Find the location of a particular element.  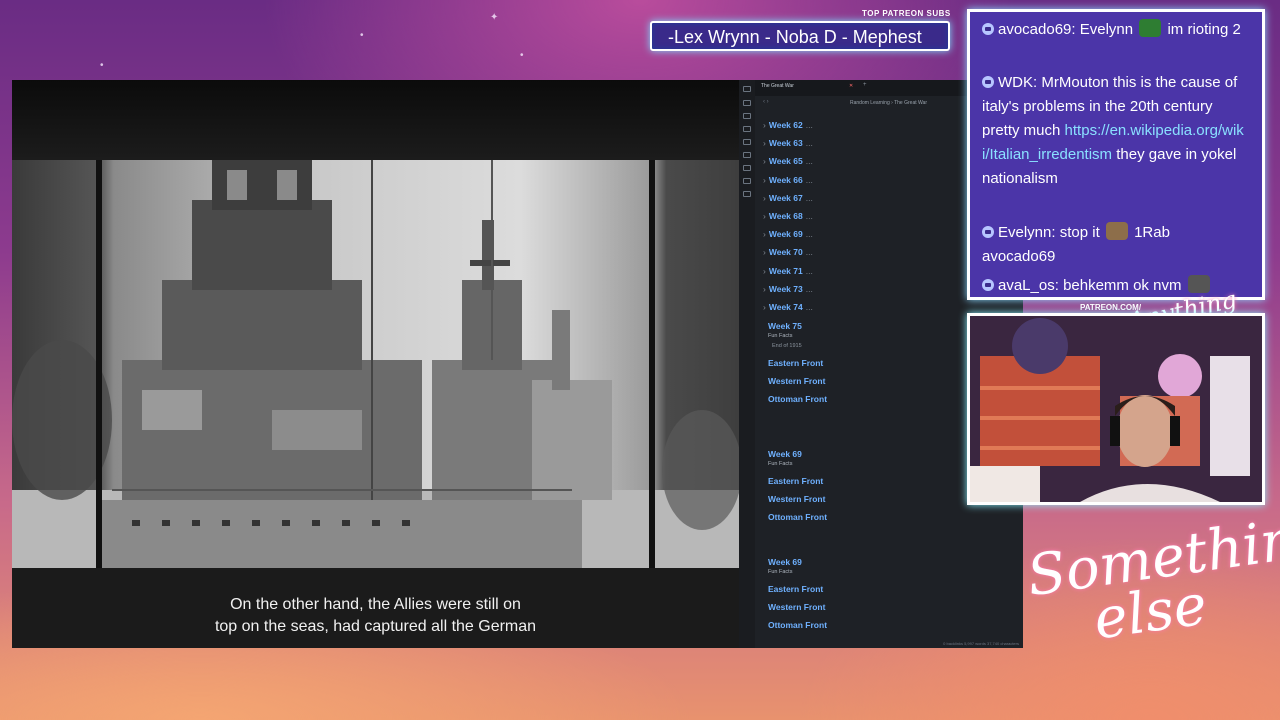

chat-text: im rioting 2 is located at coordinates (1204, 29).